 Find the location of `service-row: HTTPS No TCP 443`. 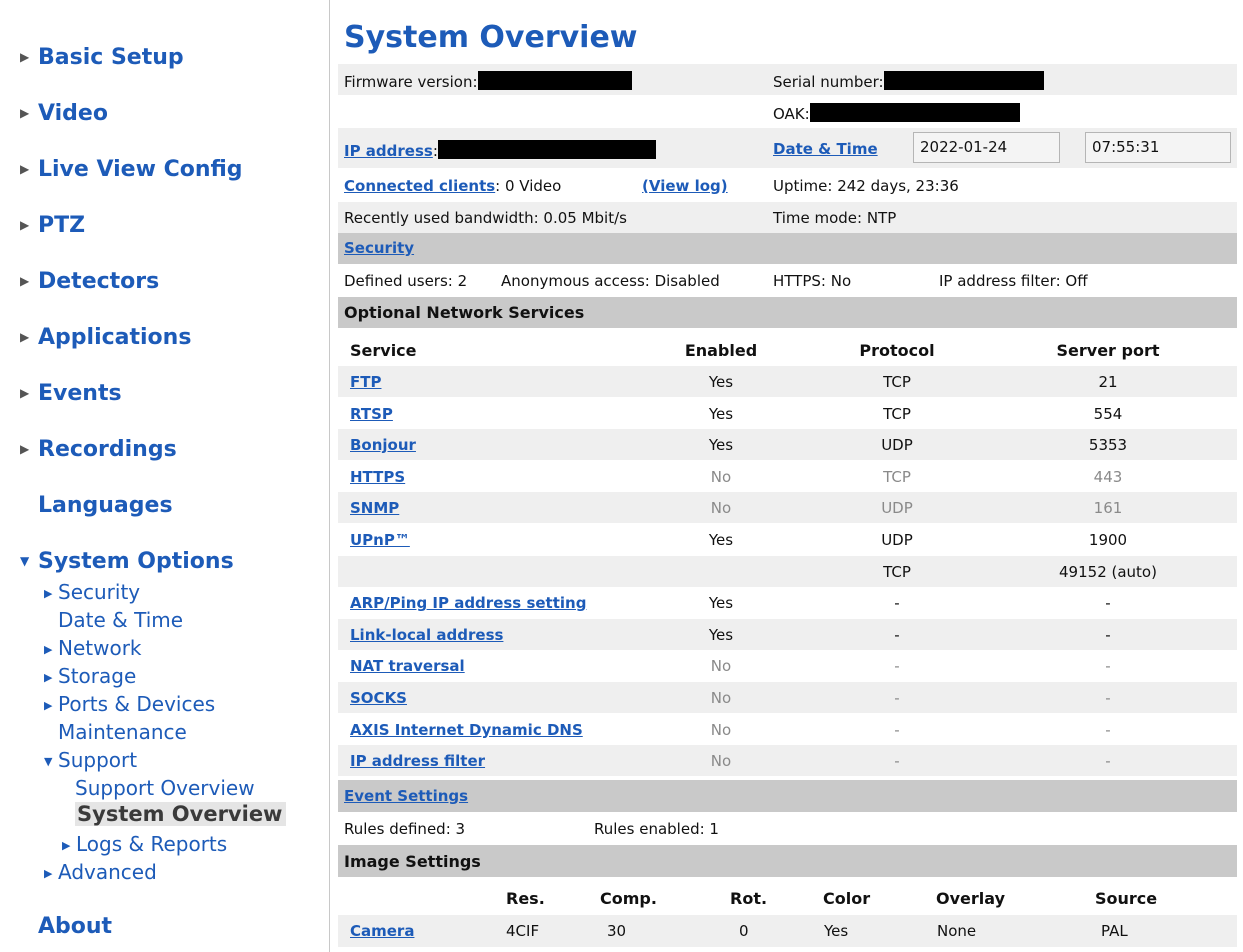

service-row: HTTPS No TCP 443 is located at coordinates (787, 476).